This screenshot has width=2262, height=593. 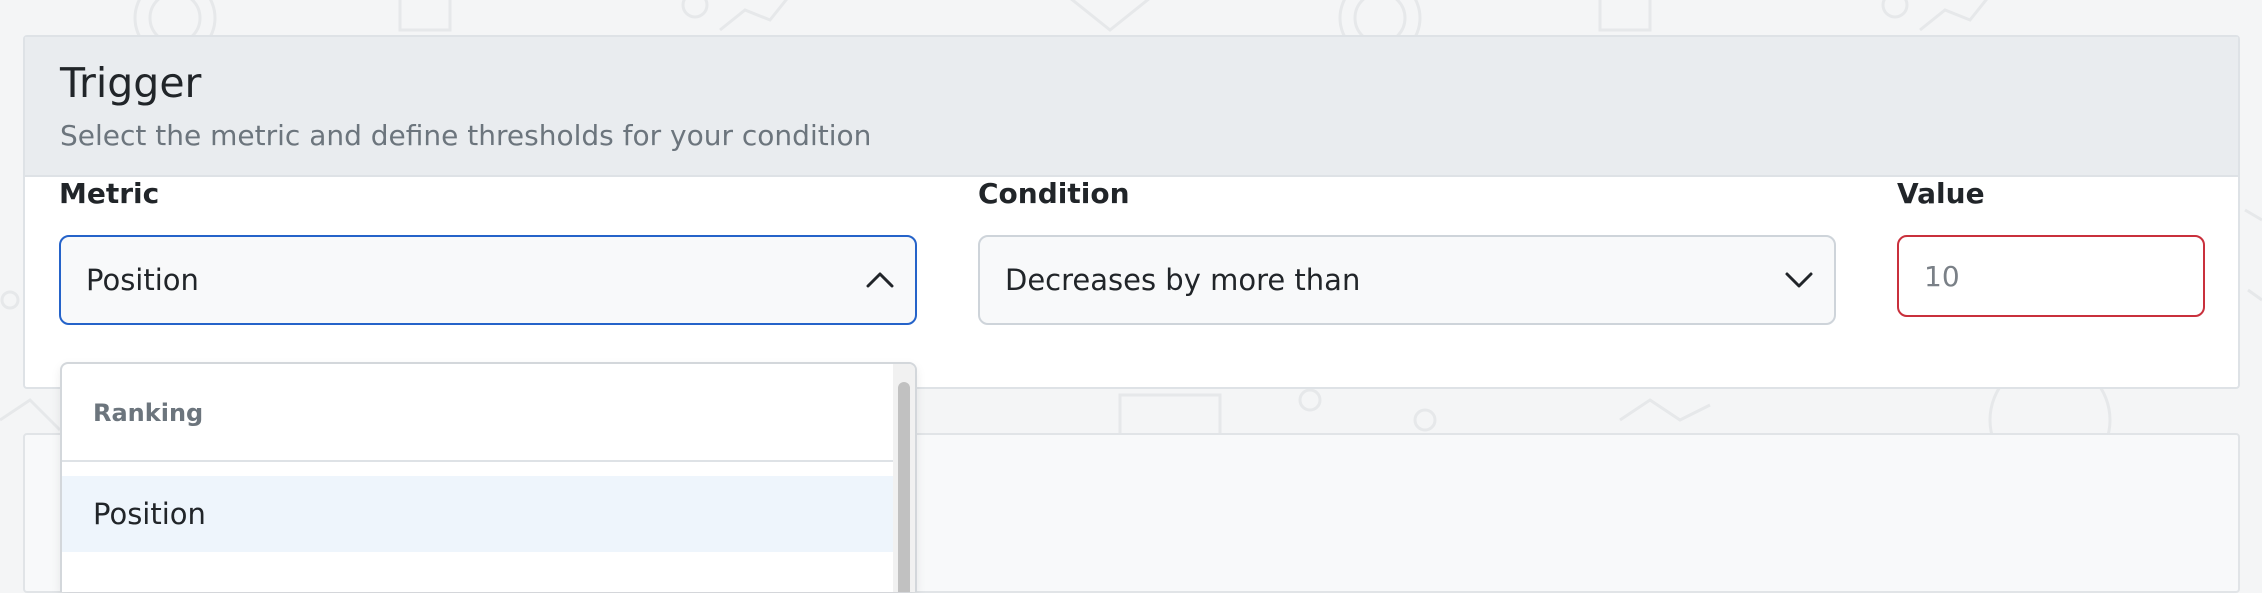 What do you see at coordinates (880, 280) in the screenshot?
I see `chevron-up-icon` at bounding box center [880, 280].